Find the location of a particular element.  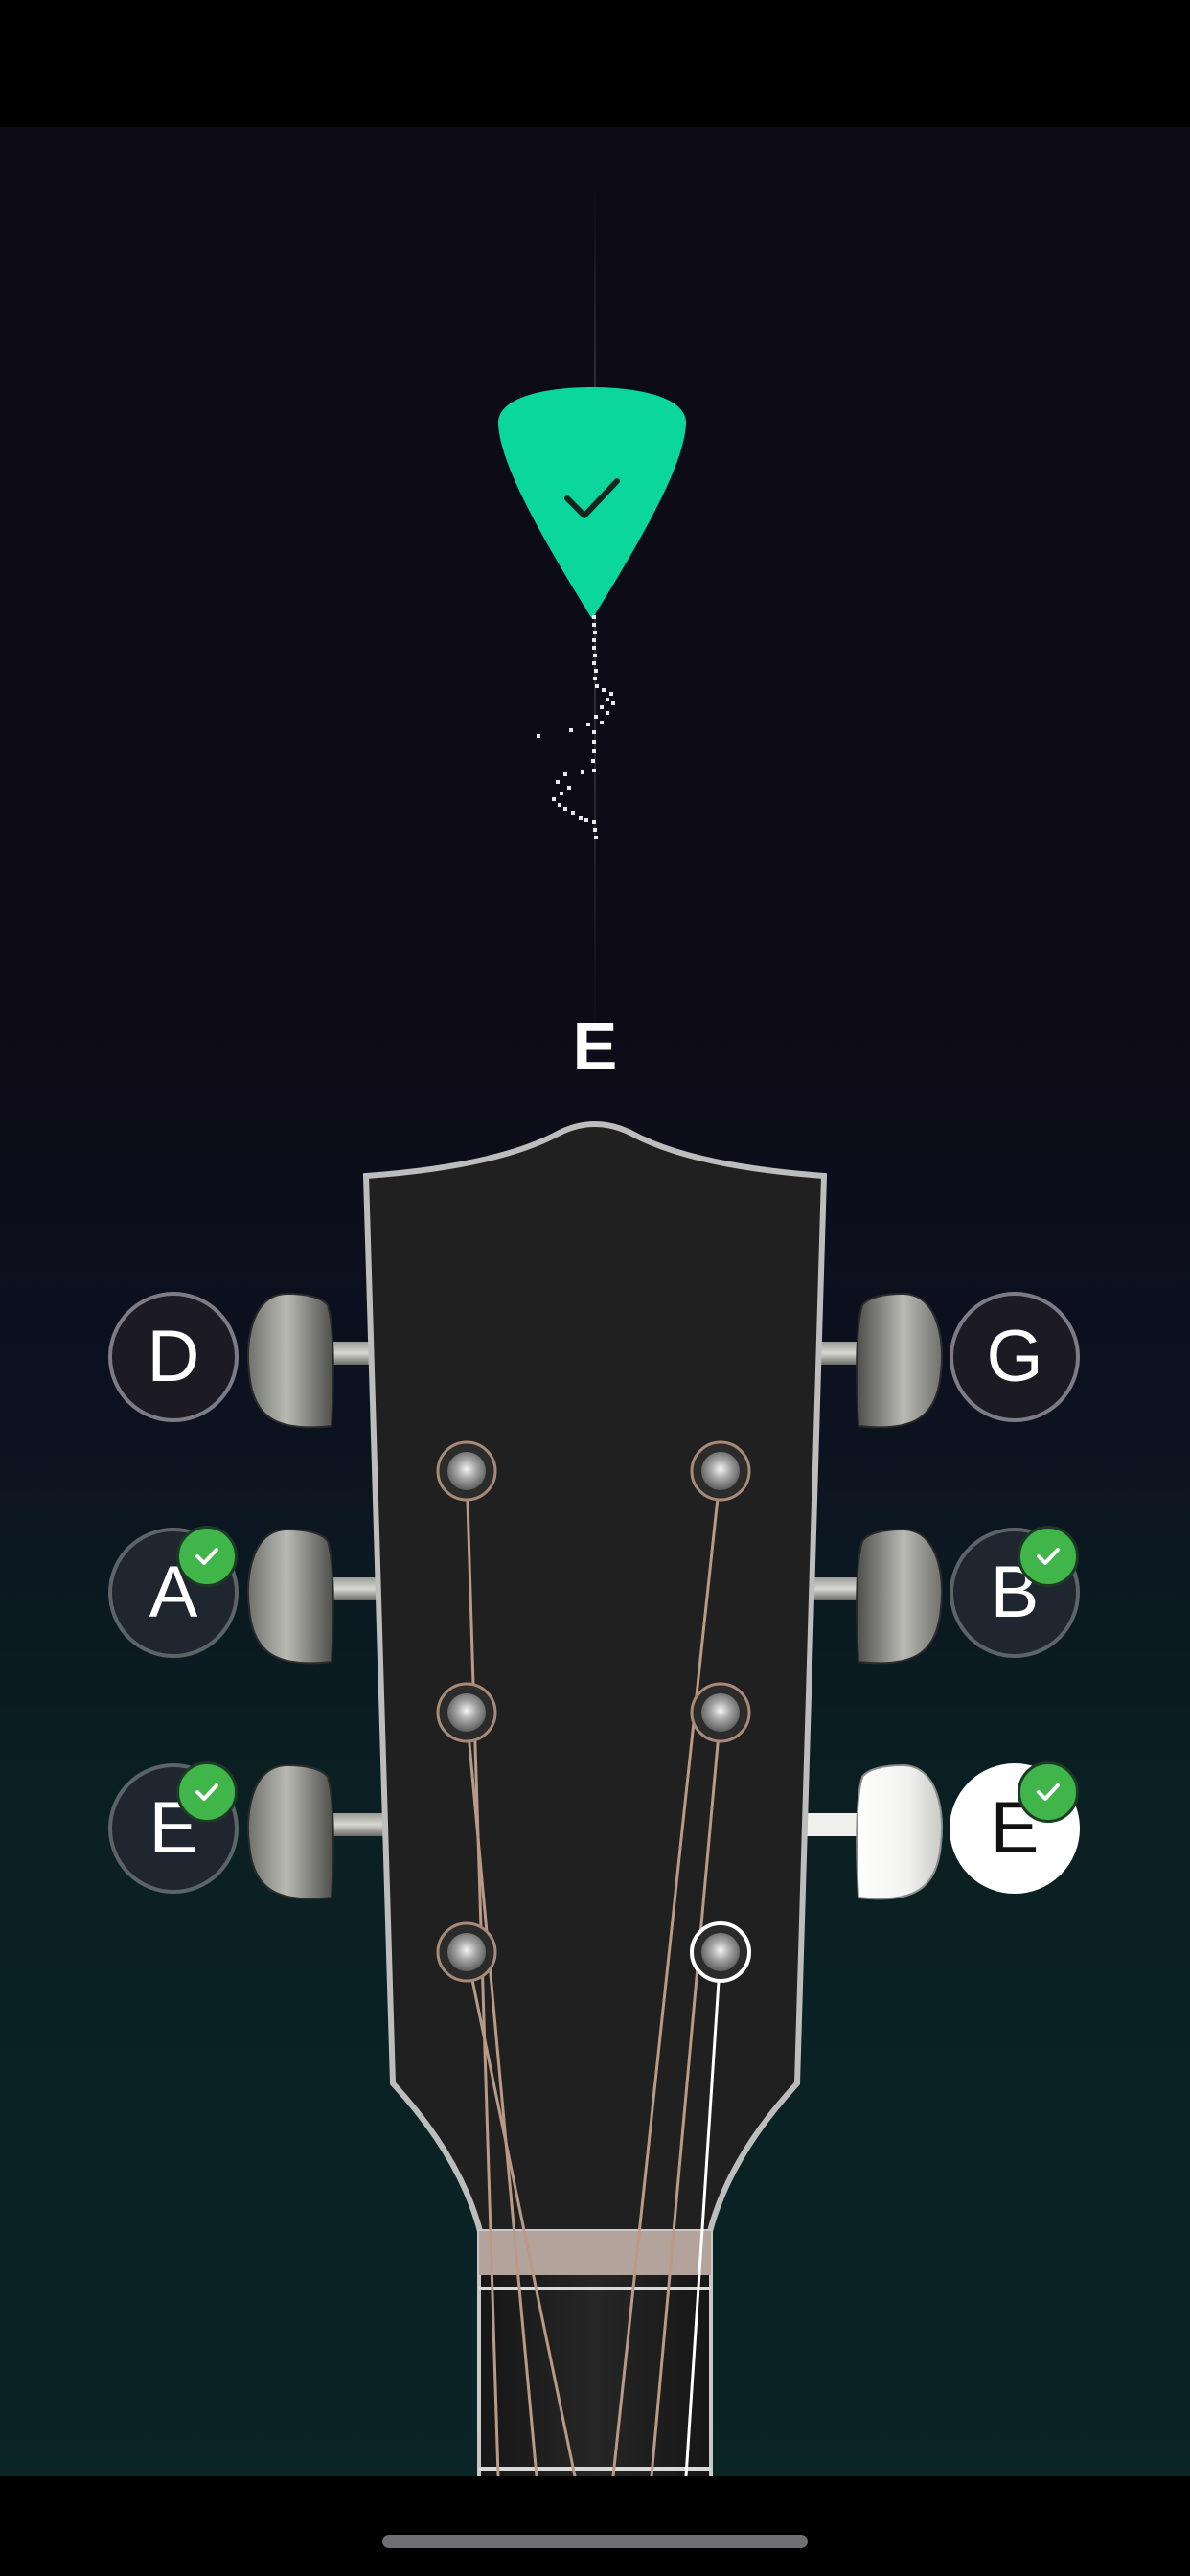

home-indicator is located at coordinates (595, 2541).